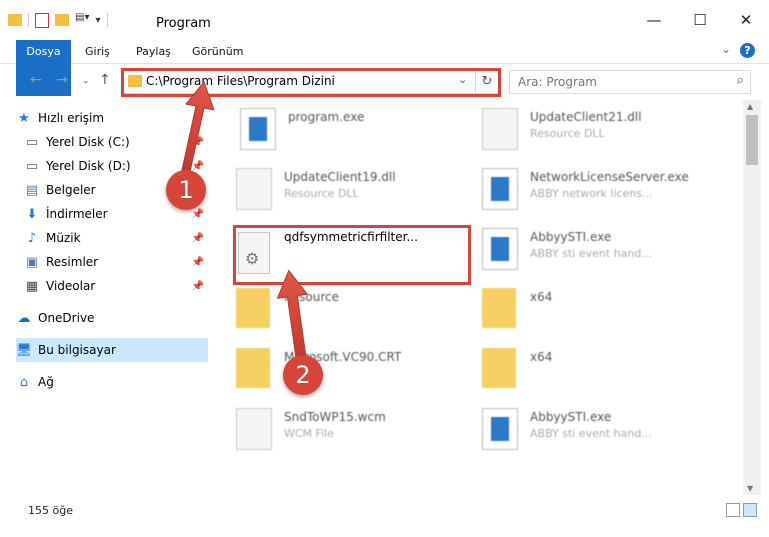 The image size is (769, 537). I want to click on pictures-icon: ▣, so click(32, 262).